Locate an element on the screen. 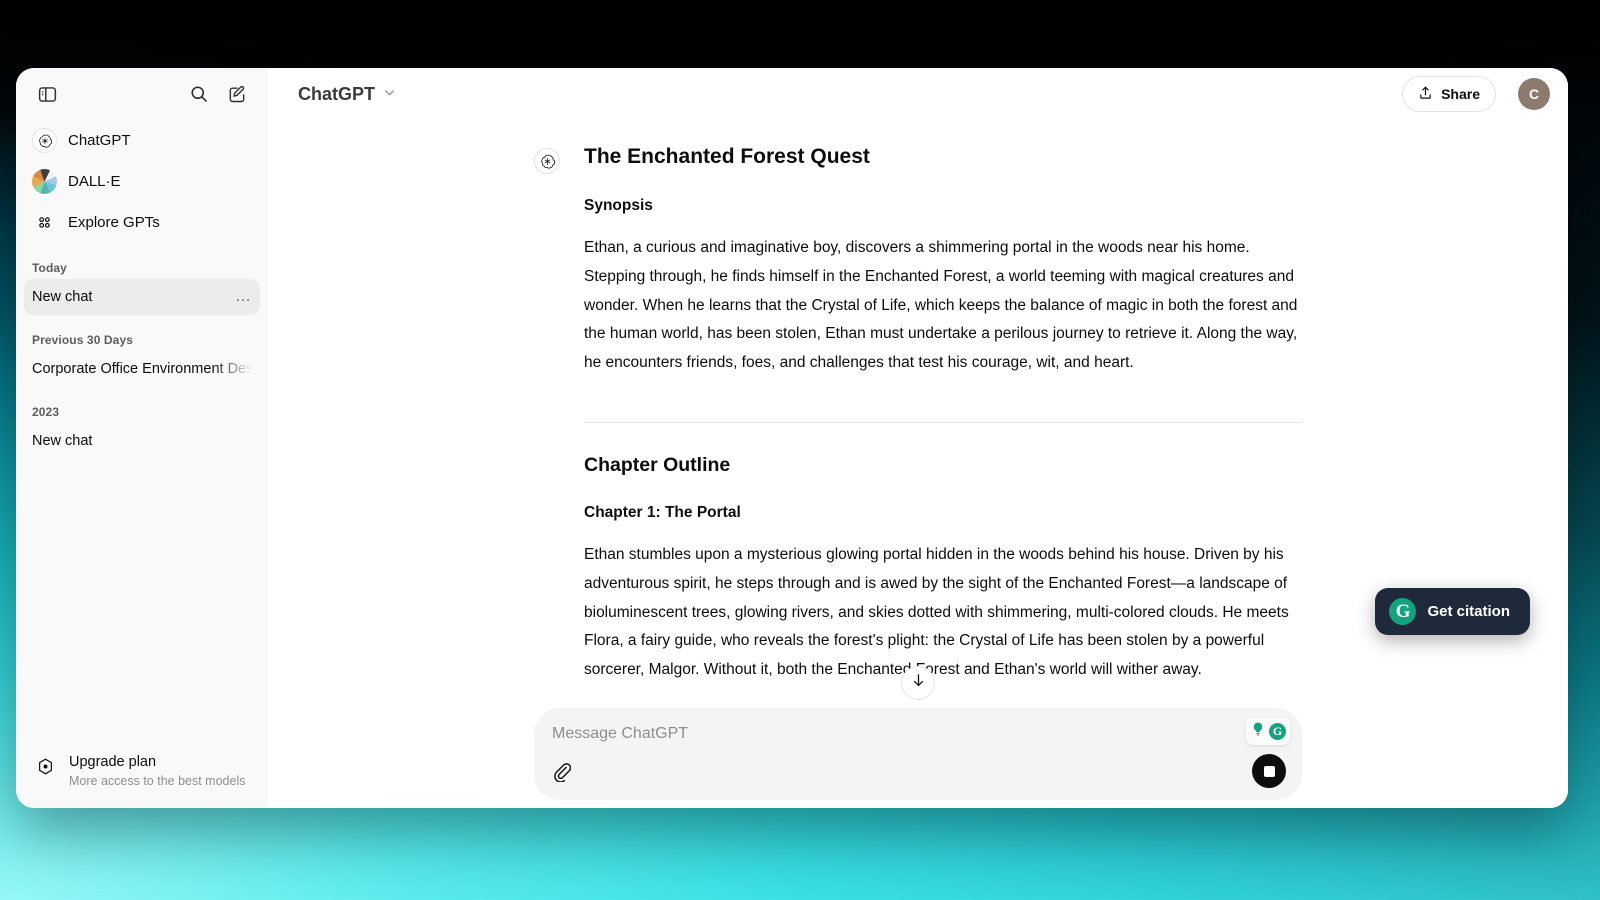 Image resolution: width=1600 pixels, height=900 pixels. upgrade-diamond-icon is located at coordinates (45, 766).